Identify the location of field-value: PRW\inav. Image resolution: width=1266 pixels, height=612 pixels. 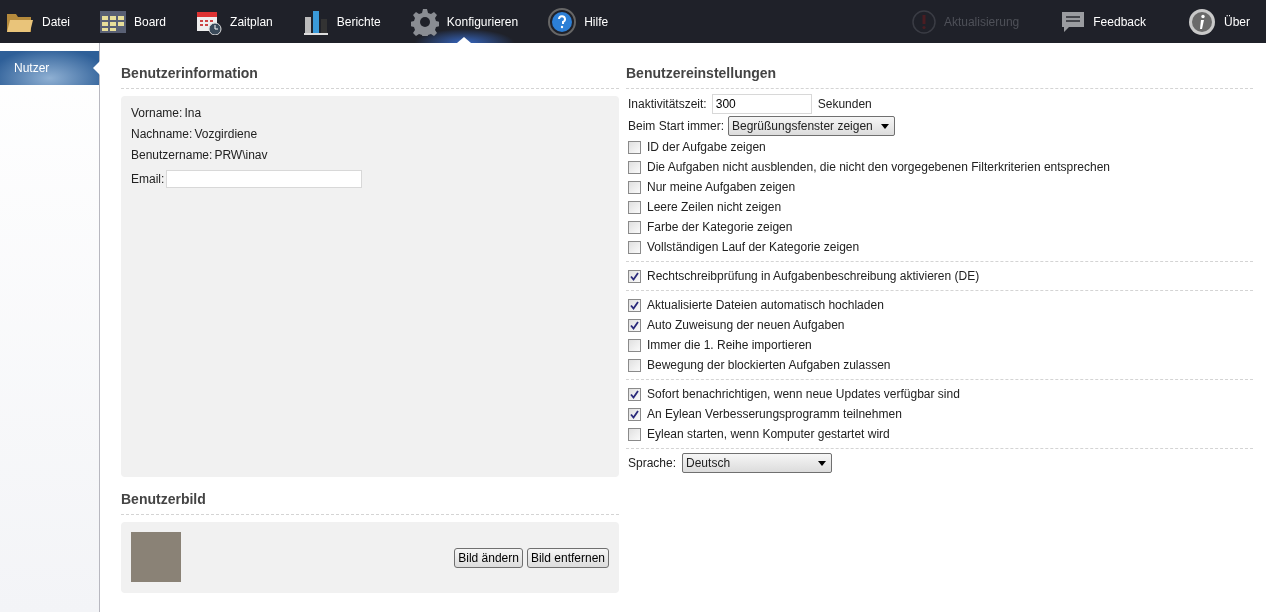
(241, 155).